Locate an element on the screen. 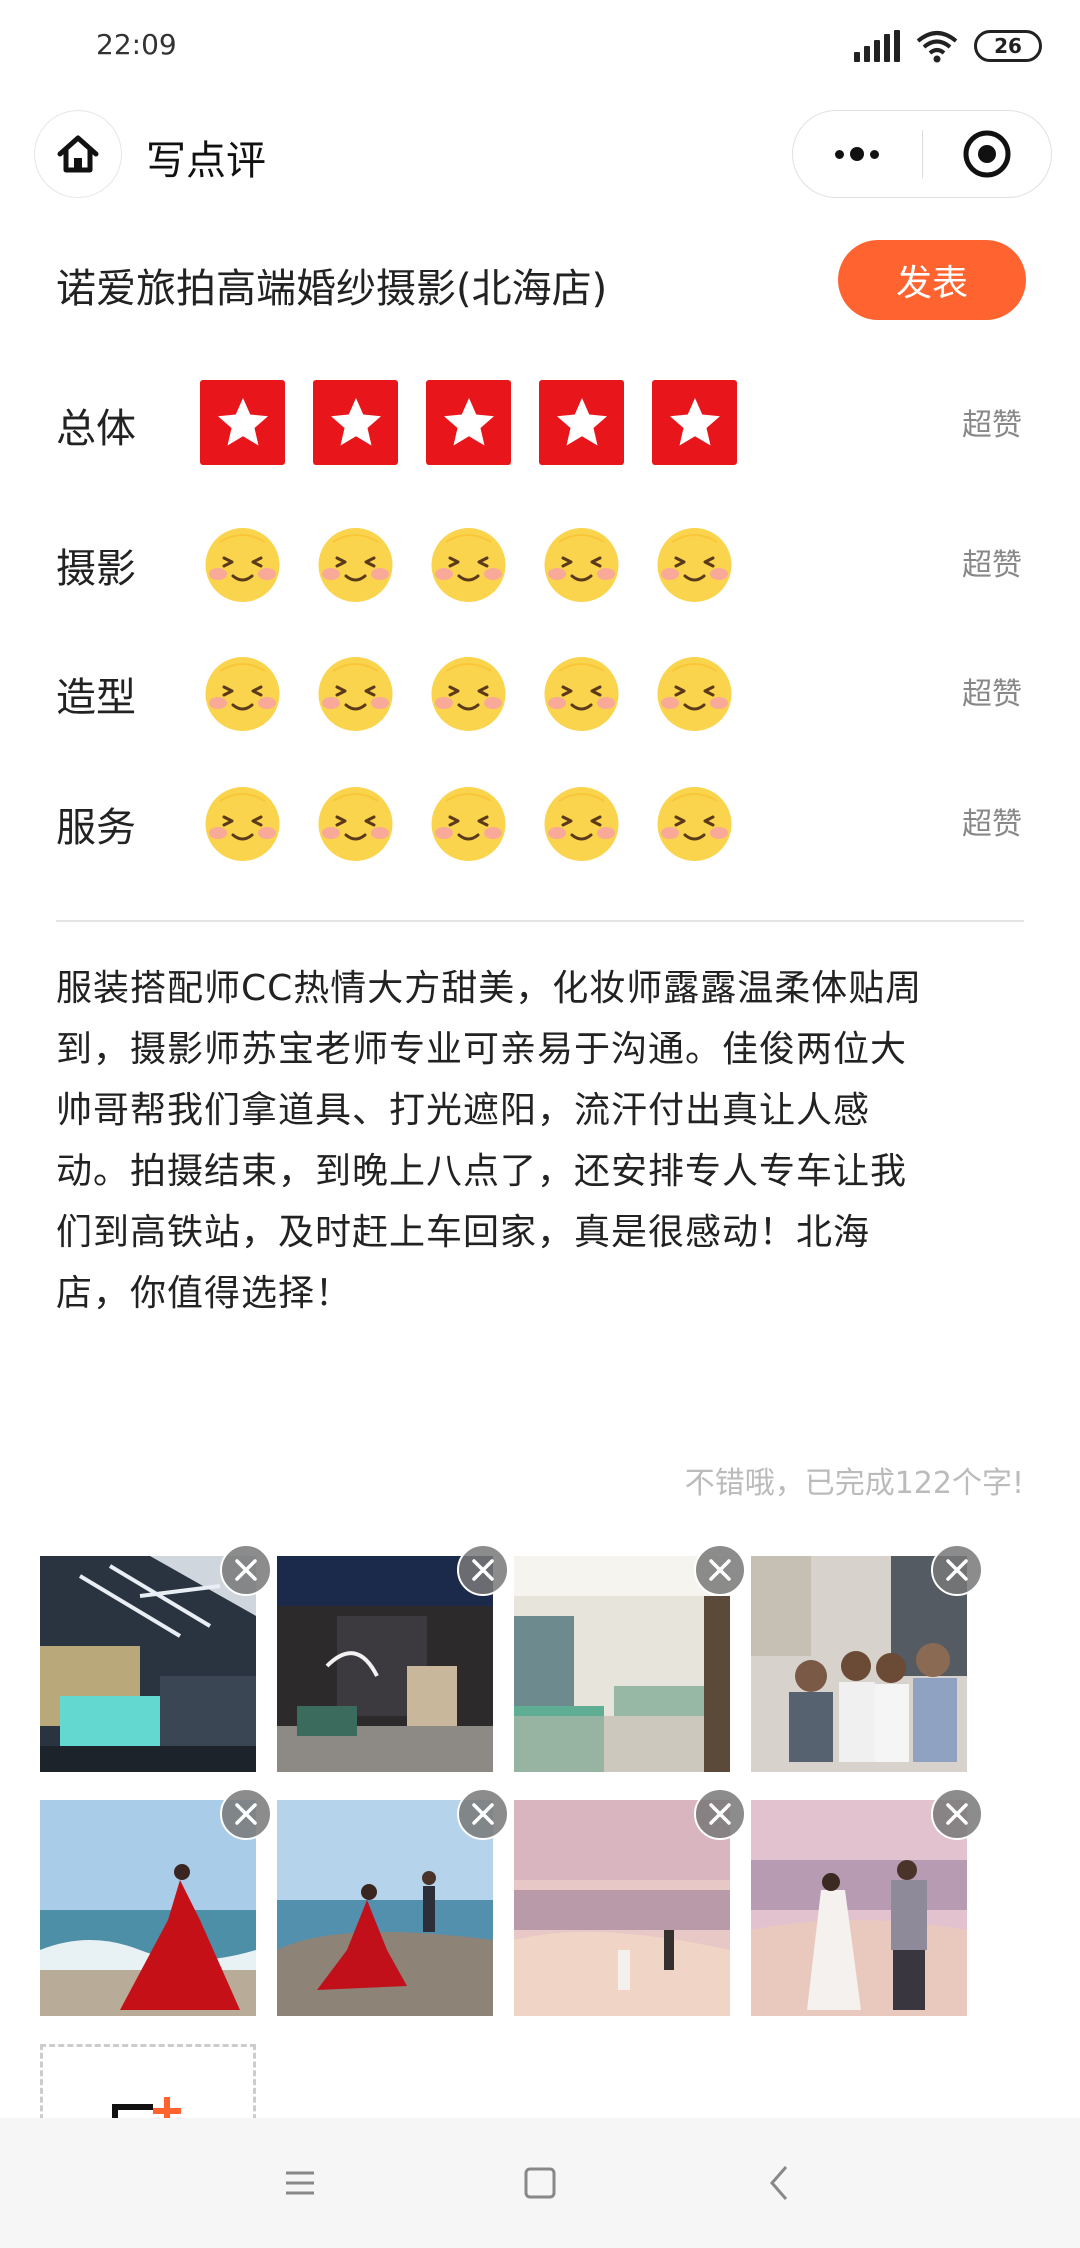 This screenshot has height=2248, width=1080. rating-label: 摄影 is located at coordinates (96, 569).